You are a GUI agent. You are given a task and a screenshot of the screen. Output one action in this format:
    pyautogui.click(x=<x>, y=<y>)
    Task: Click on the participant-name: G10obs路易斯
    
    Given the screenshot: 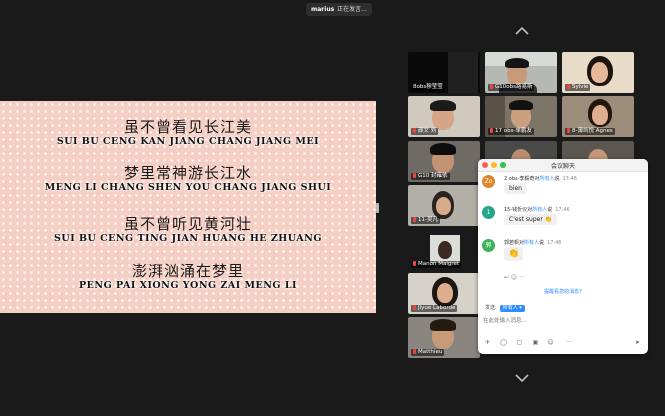 What is the action you would take?
    pyautogui.click(x=511, y=87)
    